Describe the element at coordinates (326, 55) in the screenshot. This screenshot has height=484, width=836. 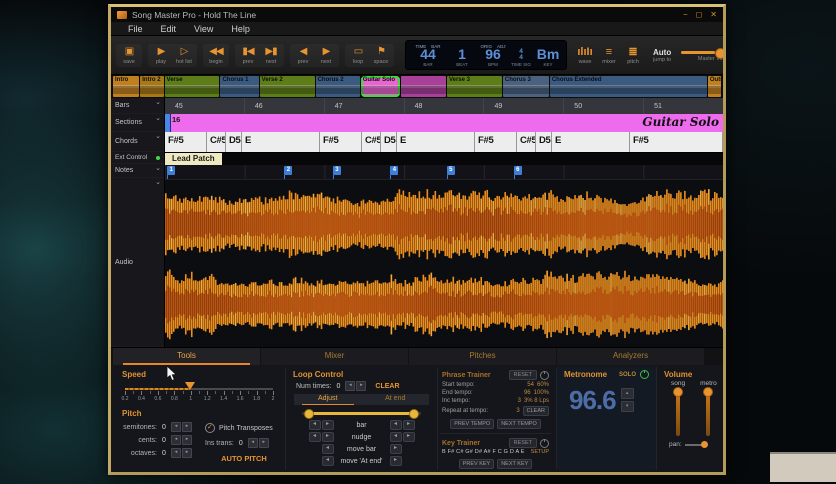
I see `next-button: ▶ next` at that location.